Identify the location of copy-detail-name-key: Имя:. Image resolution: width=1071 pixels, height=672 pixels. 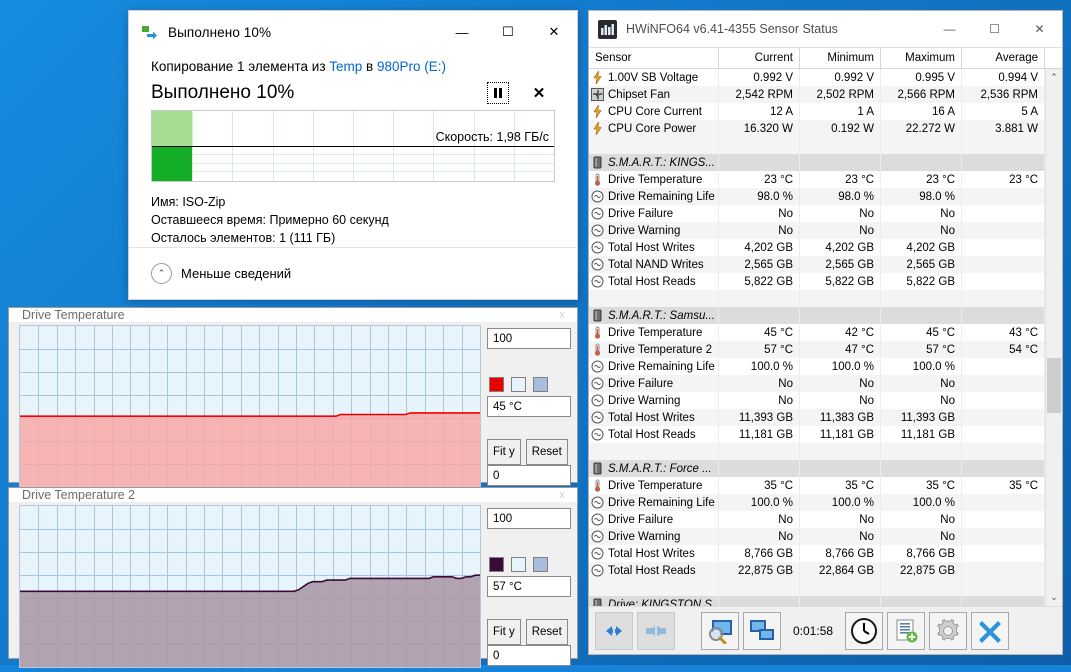
(165, 202).